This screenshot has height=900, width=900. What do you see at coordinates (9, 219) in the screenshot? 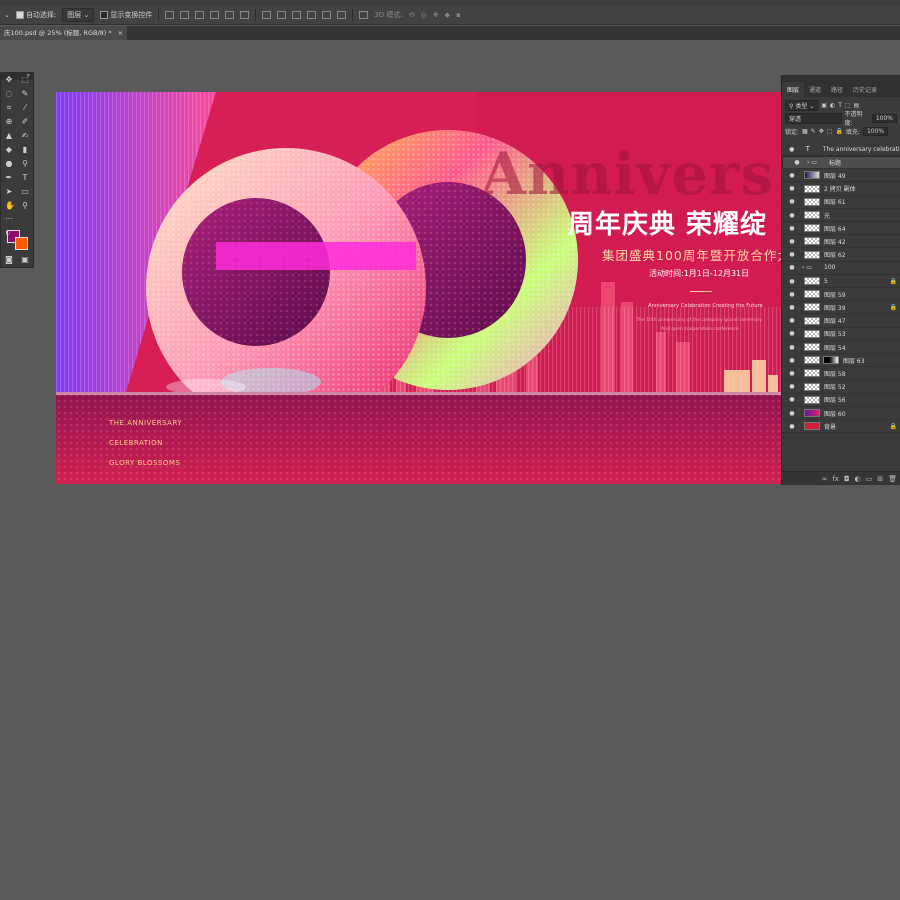
I see `more-tools-icon: ⋯` at bounding box center [9, 219].